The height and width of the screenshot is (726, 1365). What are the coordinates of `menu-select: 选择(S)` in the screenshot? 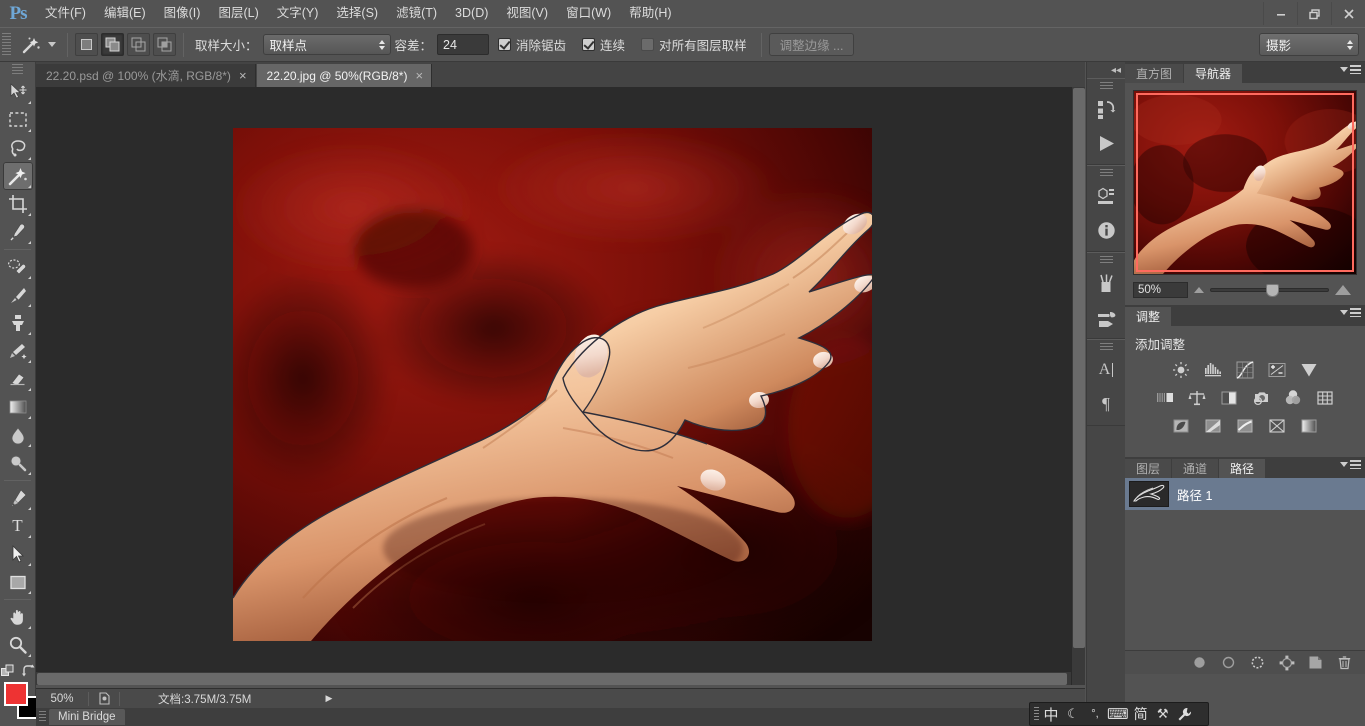 It's located at (357, 13).